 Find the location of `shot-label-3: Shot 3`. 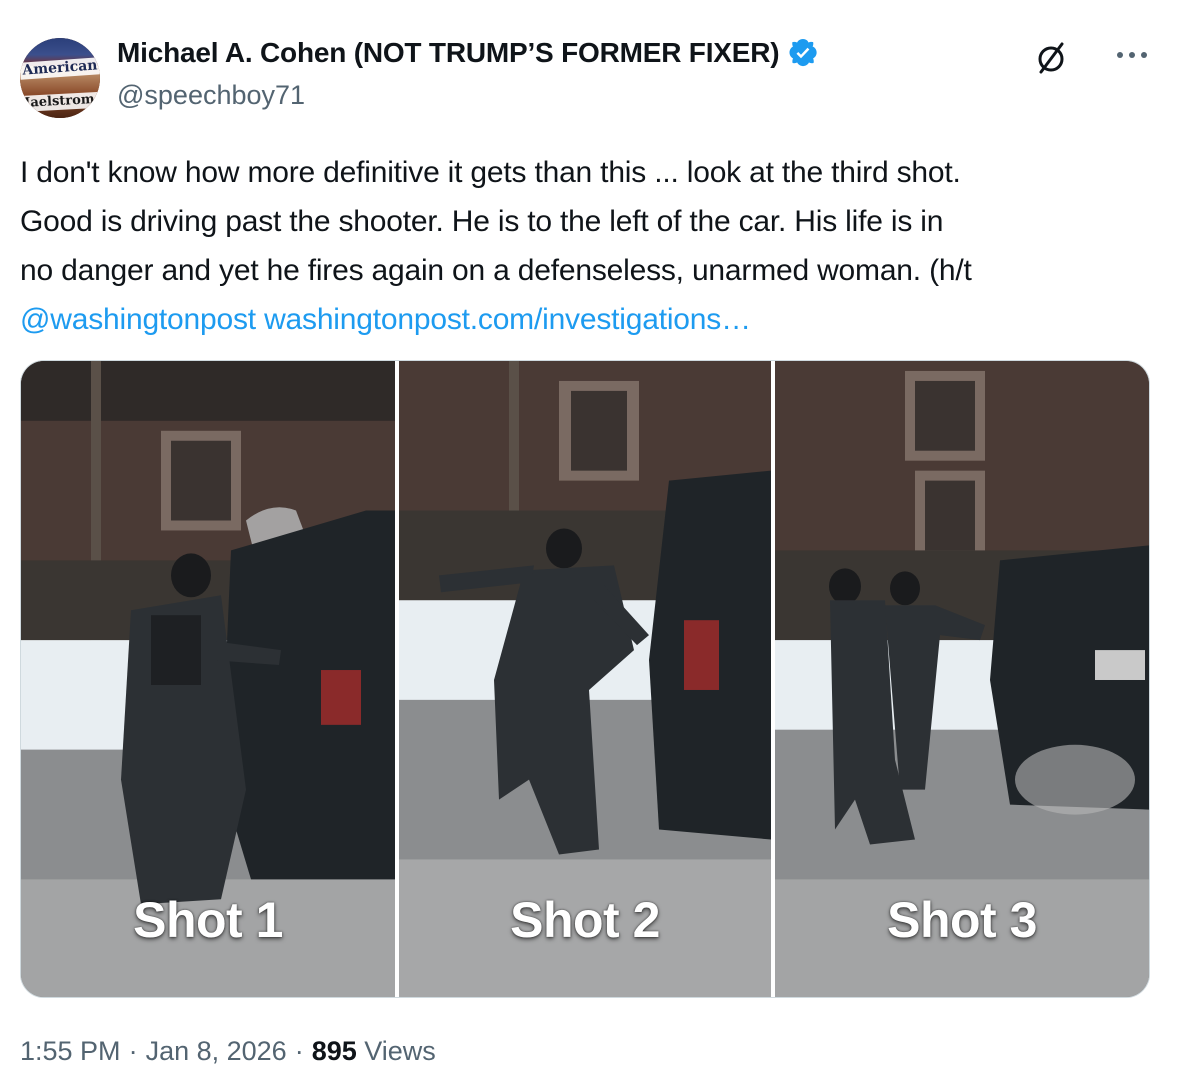

shot-label-3: Shot 3 is located at coordinates (962, 920).